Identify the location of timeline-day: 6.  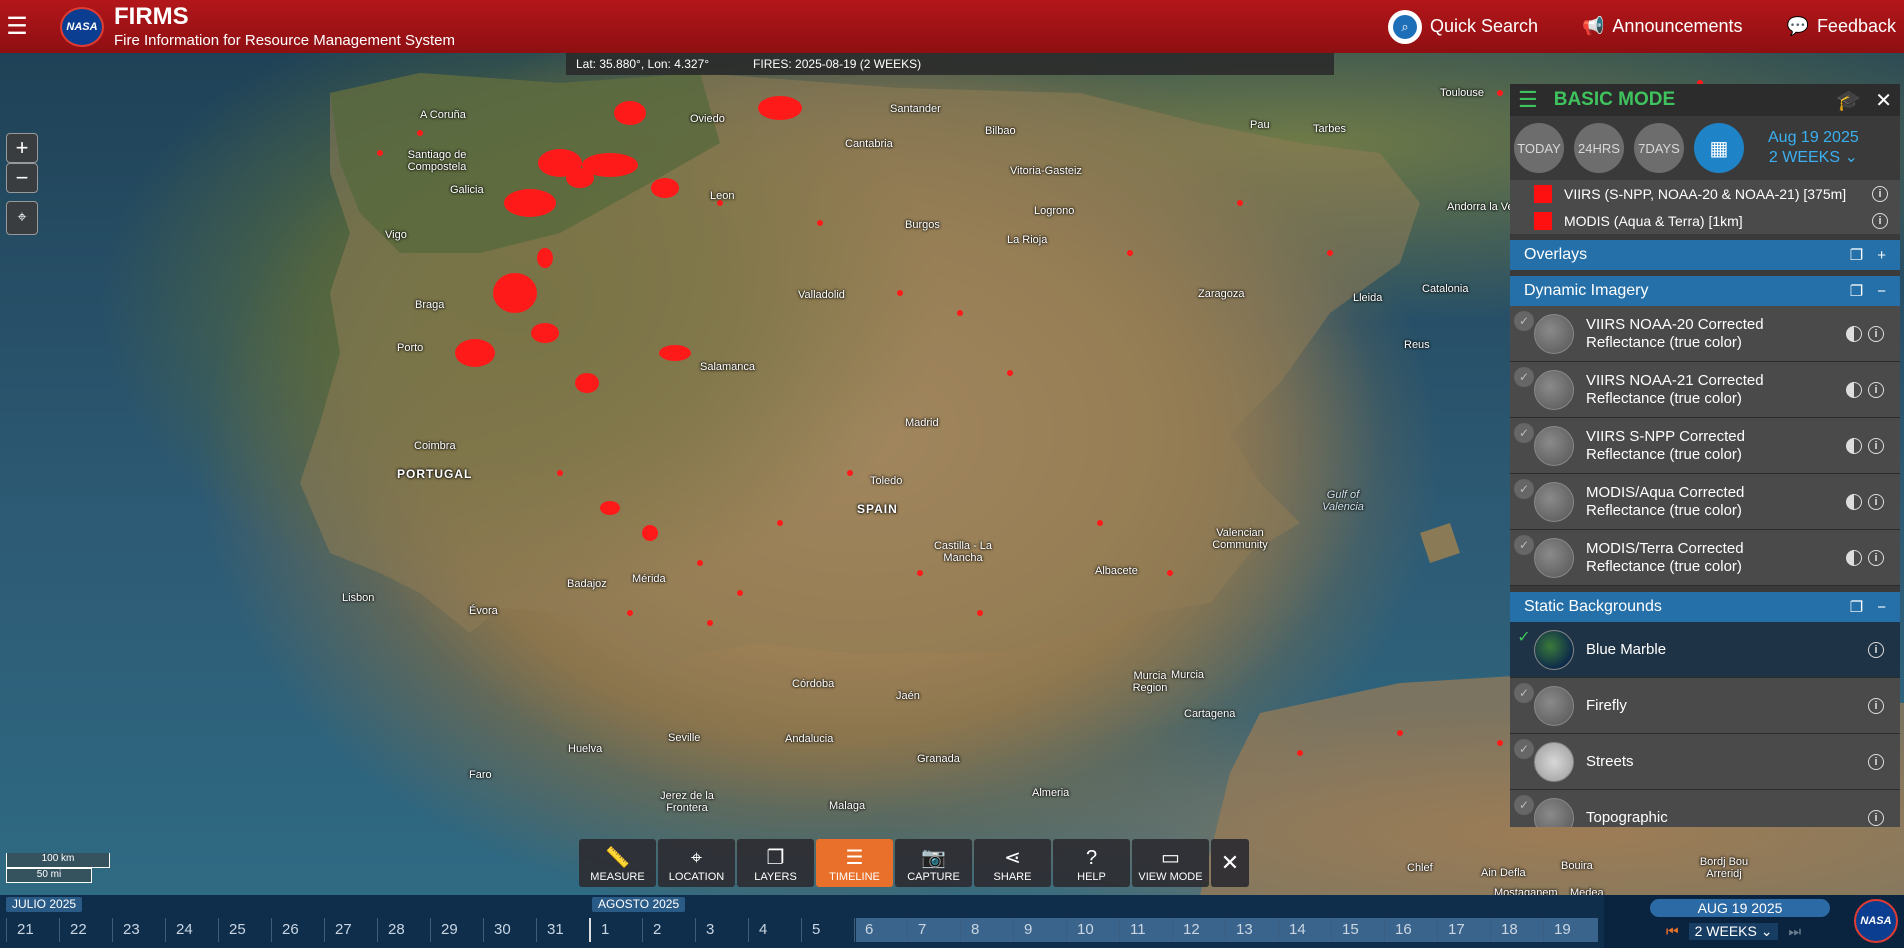
(880, 930).